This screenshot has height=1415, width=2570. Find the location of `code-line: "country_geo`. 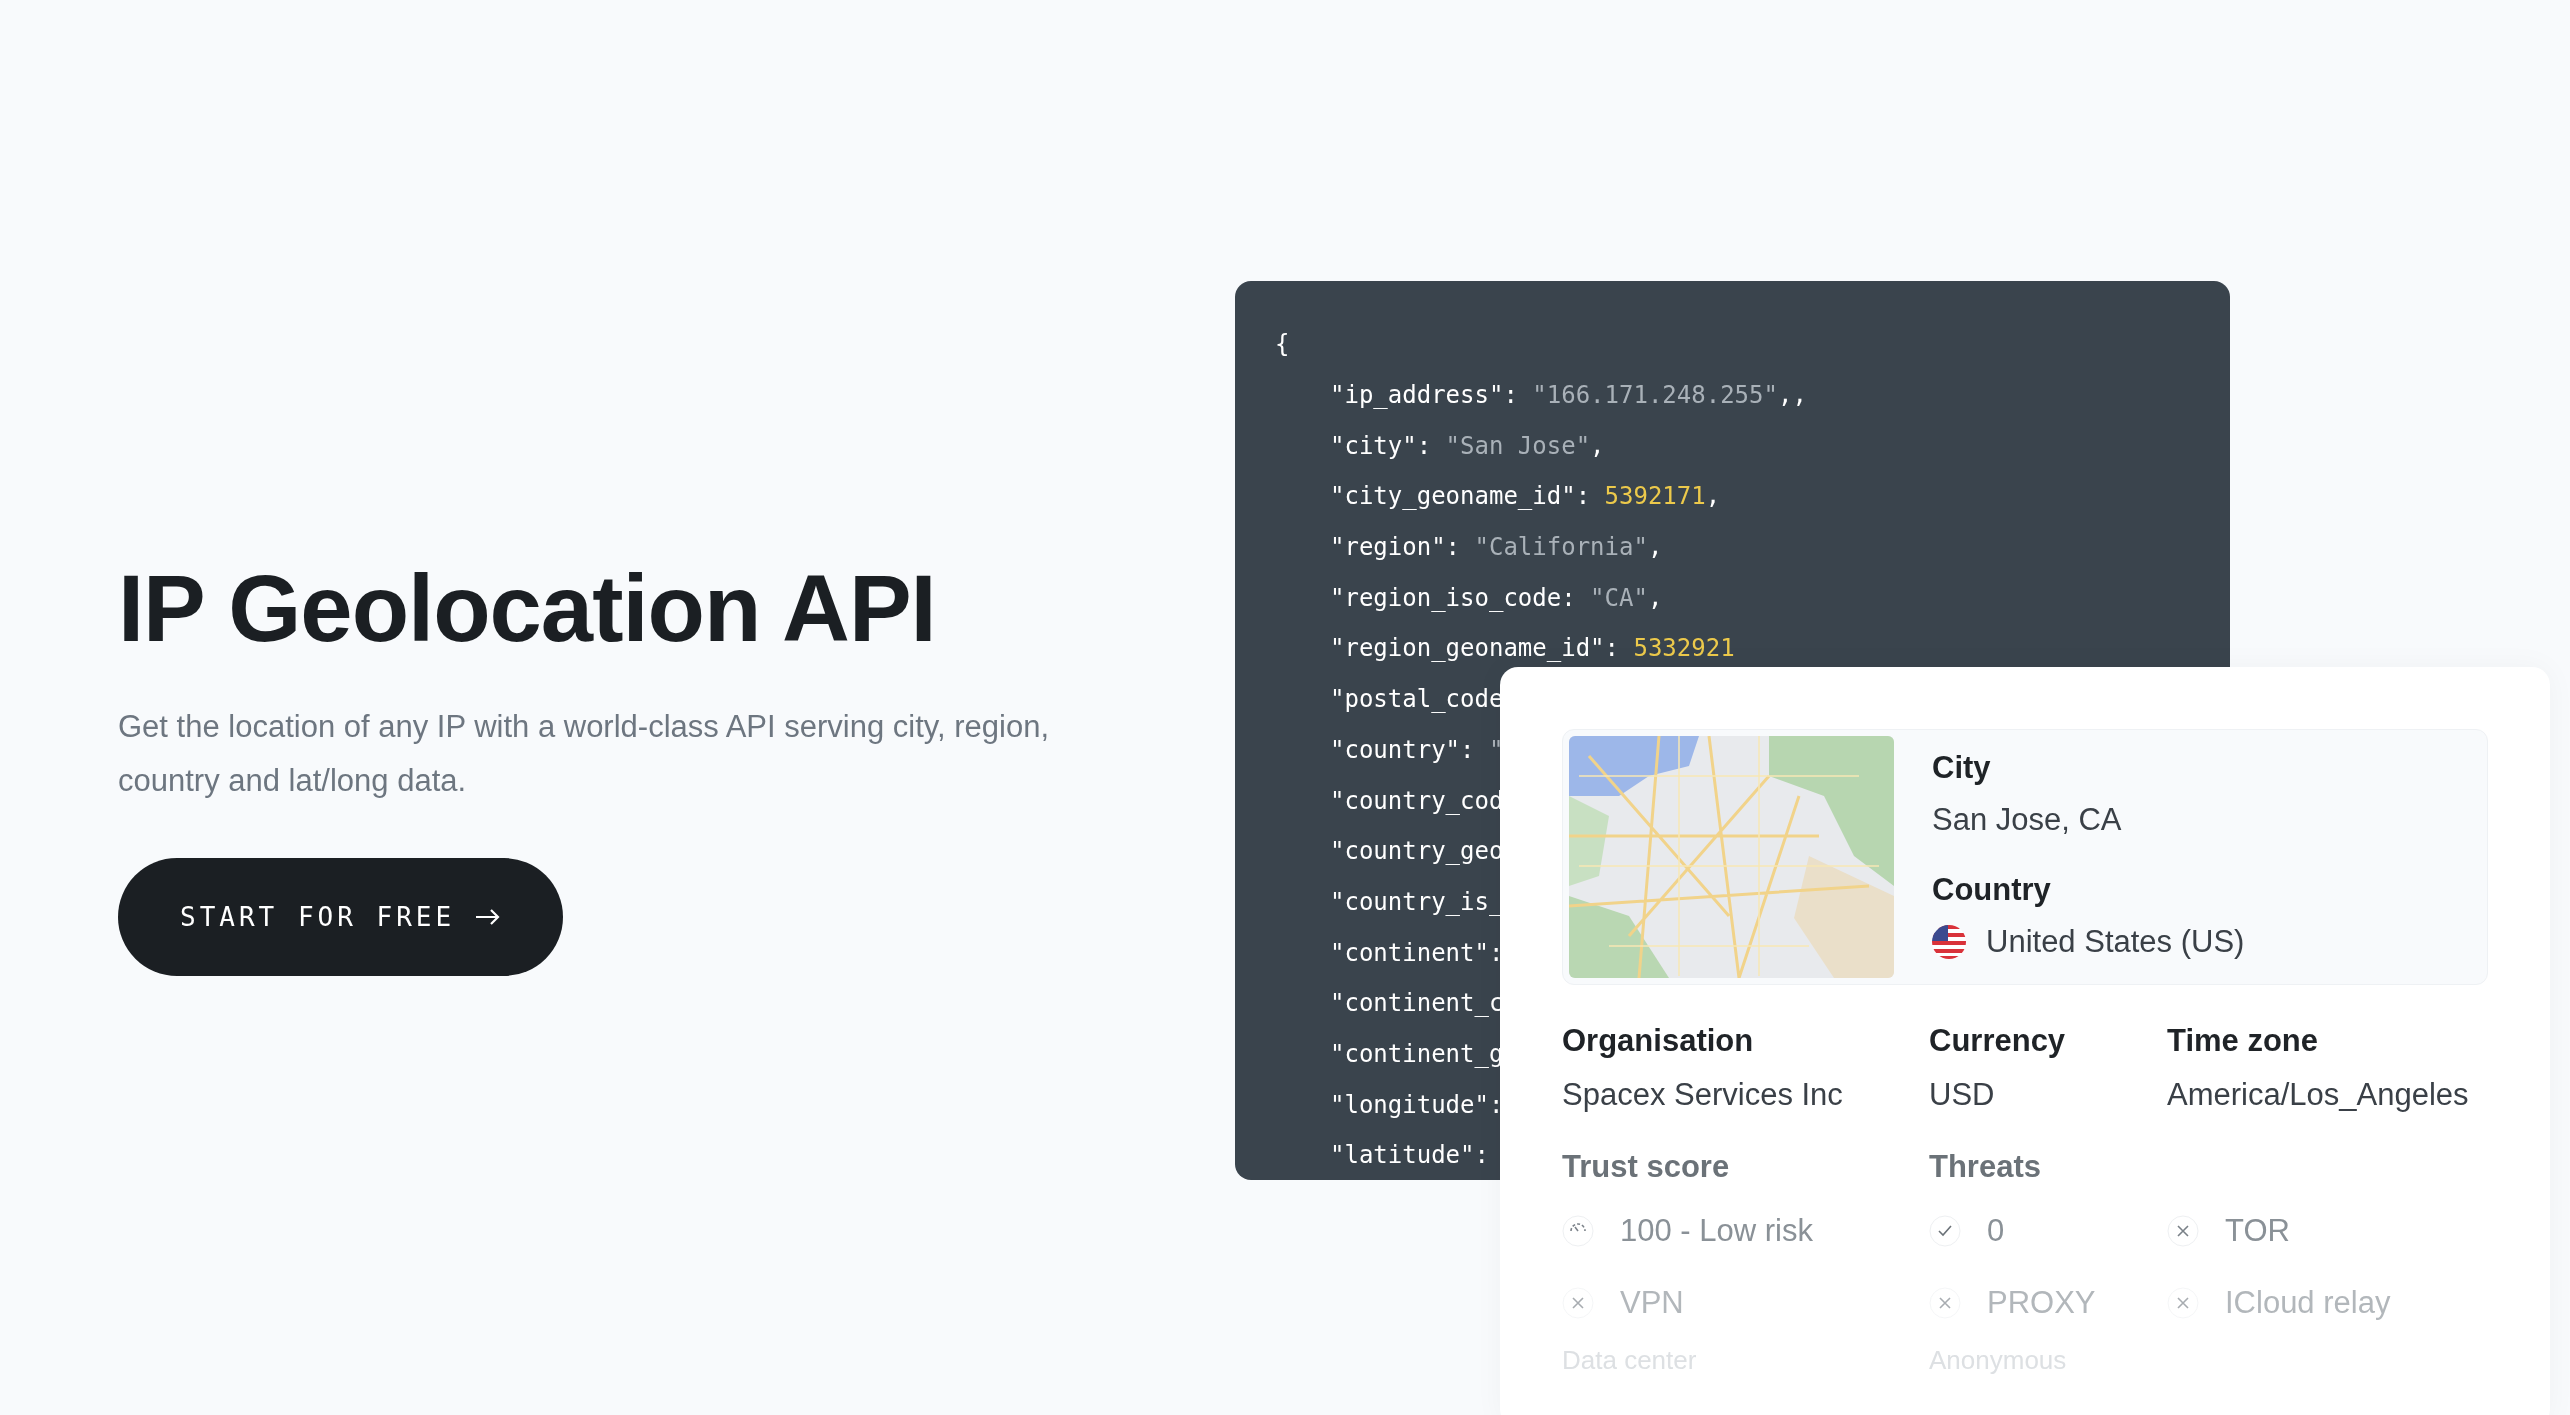

code-line: "country_geo is located at coordinates (1417, 851).